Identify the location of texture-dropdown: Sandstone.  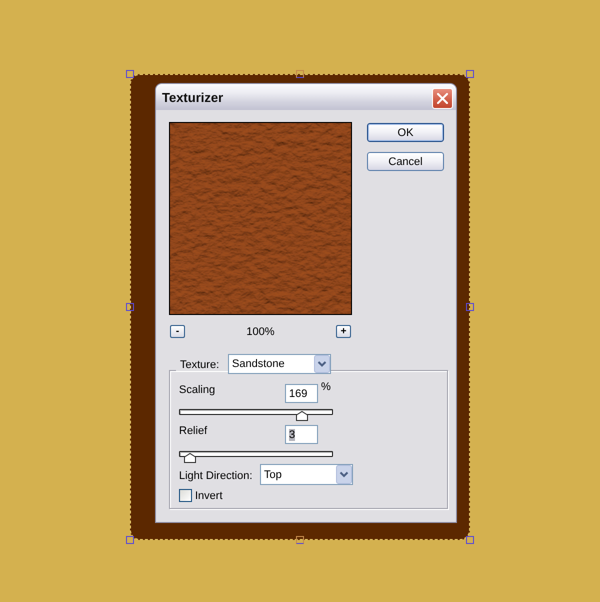
(279, 364).